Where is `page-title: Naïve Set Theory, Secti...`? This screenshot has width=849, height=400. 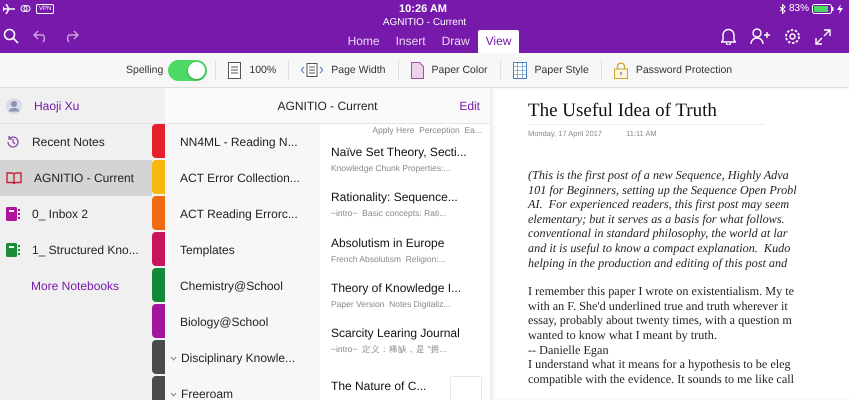 page-title: Naïve Set Theory, Secti... is located at coordinates (399, 151).